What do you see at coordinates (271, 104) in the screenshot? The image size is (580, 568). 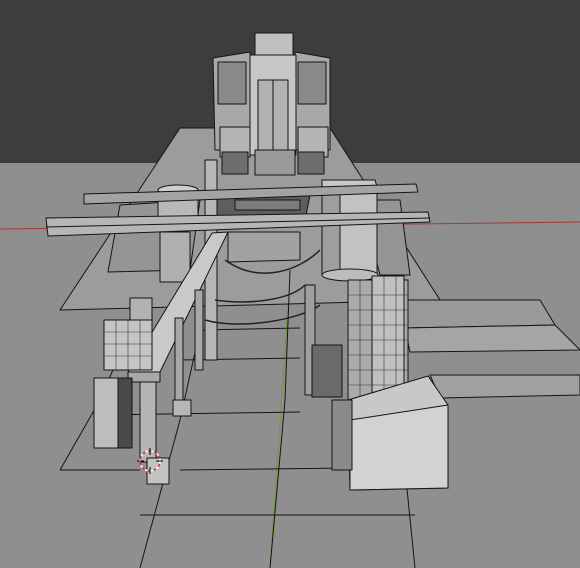 I see `factory-tower` at bounding box center [271, 104].